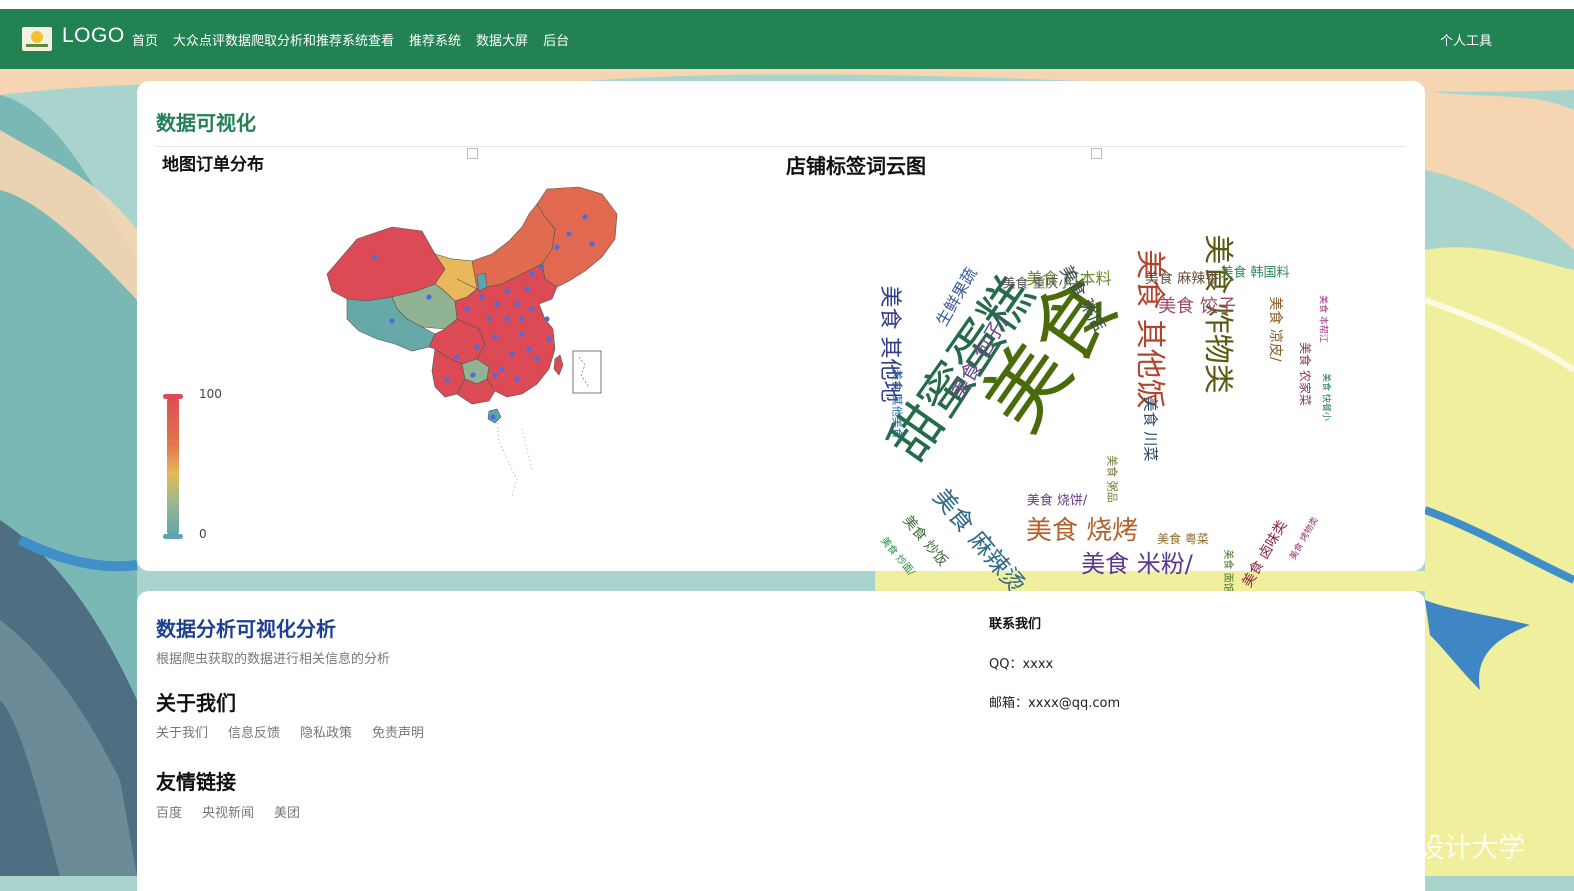  Describe the element at coordinates (1323, 319) in the screenshot. I see `wordcloud-word: 美食 本帮江` at that location.